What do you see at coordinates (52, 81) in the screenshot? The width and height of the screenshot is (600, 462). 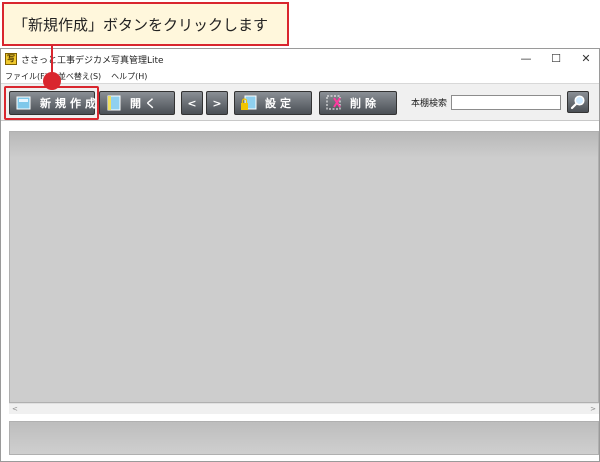 I see `callout-pointer-dot` at bounding box center [52, 81].